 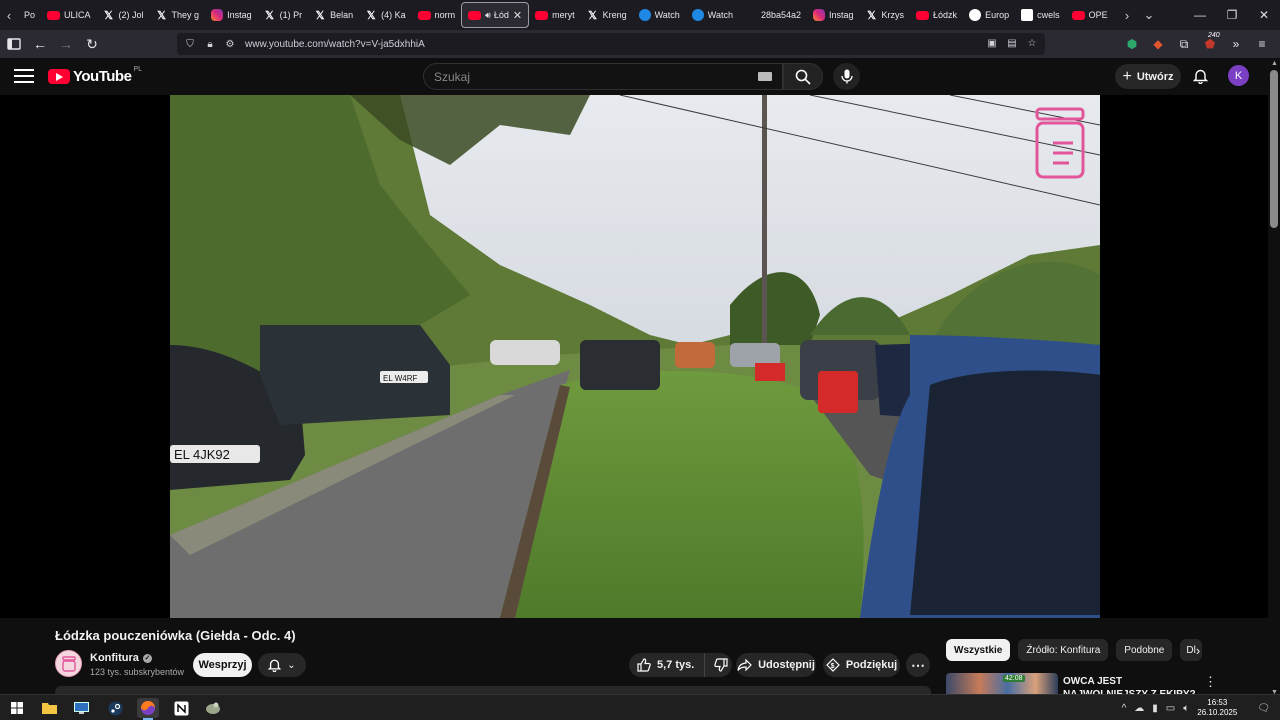 I want to click on scrollbar-thumb, so click(x=1274, y=149).